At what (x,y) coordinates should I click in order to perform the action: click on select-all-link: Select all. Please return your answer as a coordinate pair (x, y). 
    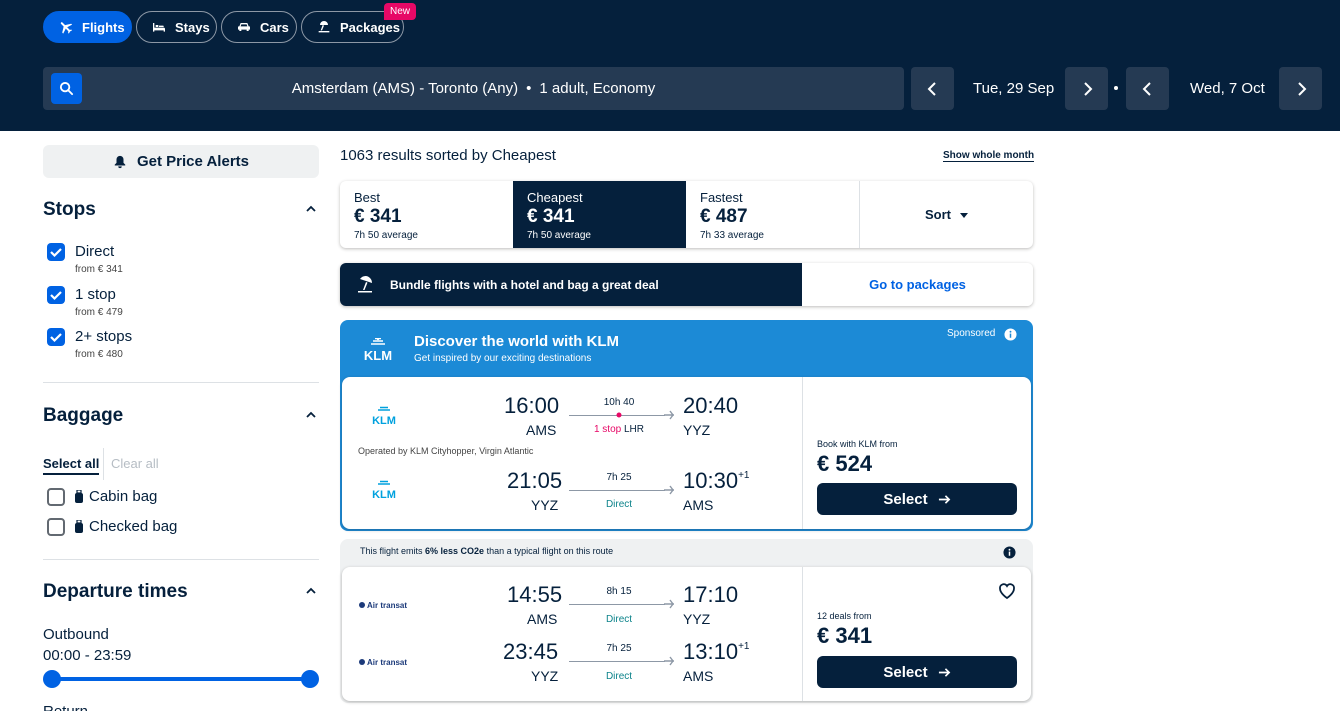
    Looking at the image, I should click on (71, 465).